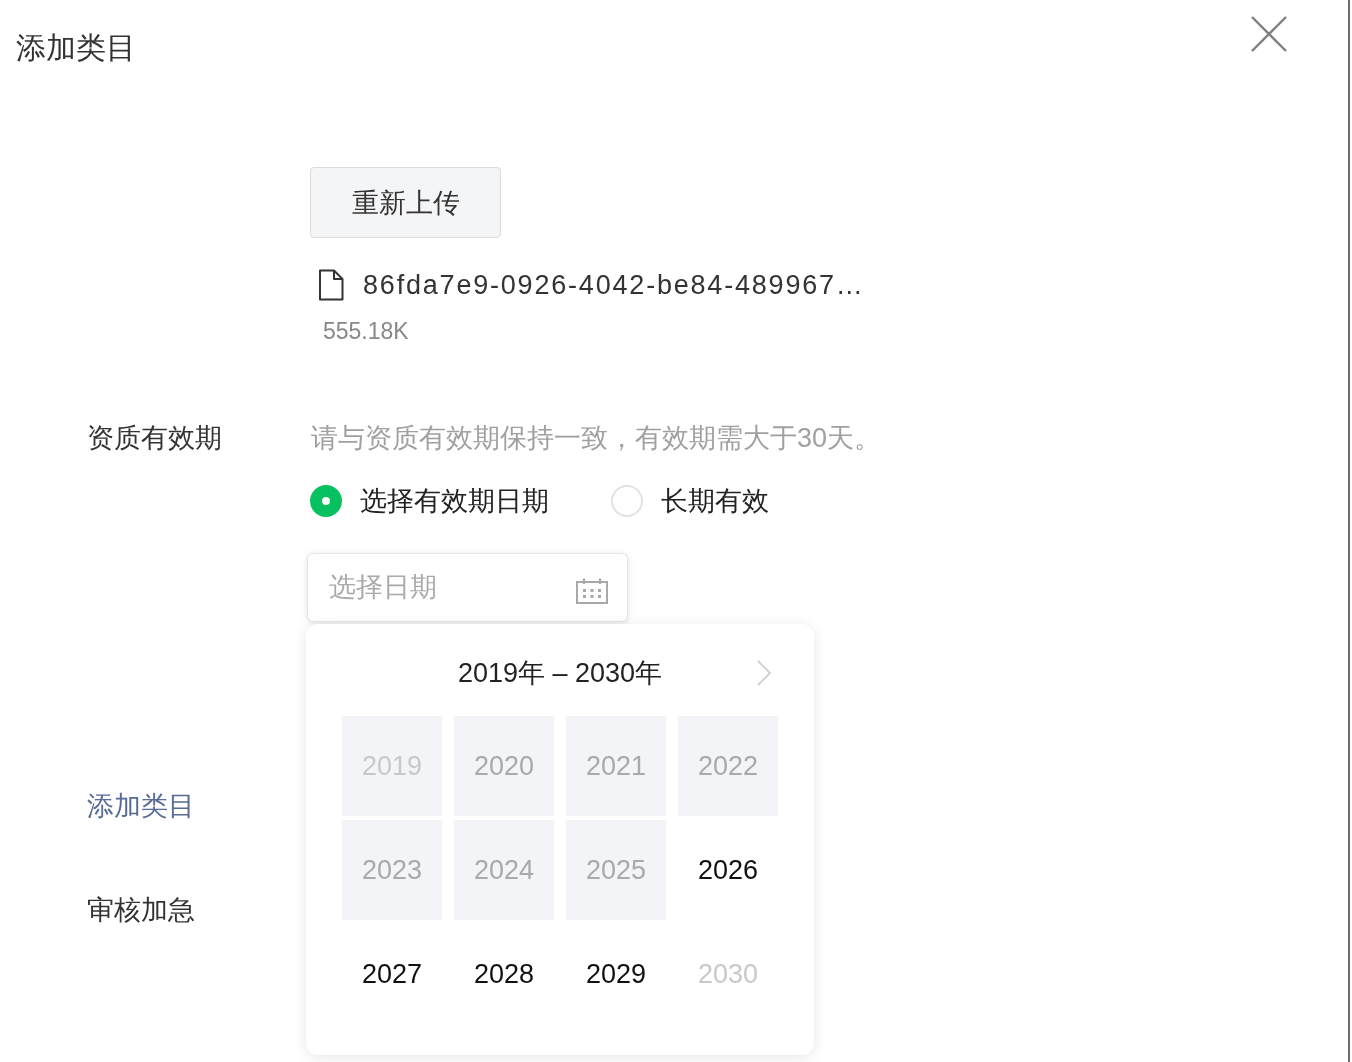 Image resolution: width=1352 pixels, height=1062 pixels. What do you see at coordinates (76, 48) in the screenshot?
I see `dialog-title: 添加类目` at bounding box center [76, 48].